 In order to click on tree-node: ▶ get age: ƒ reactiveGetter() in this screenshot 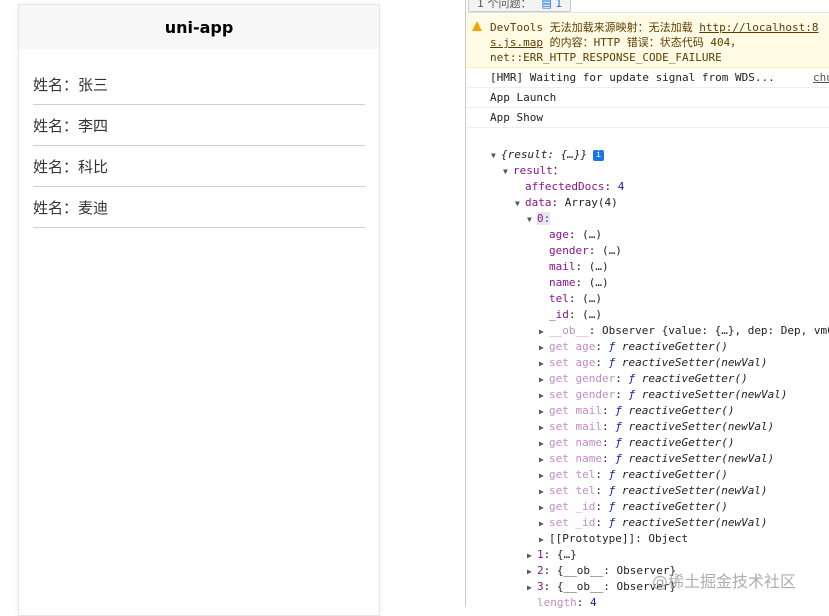, I will do `click(633, 347)`.